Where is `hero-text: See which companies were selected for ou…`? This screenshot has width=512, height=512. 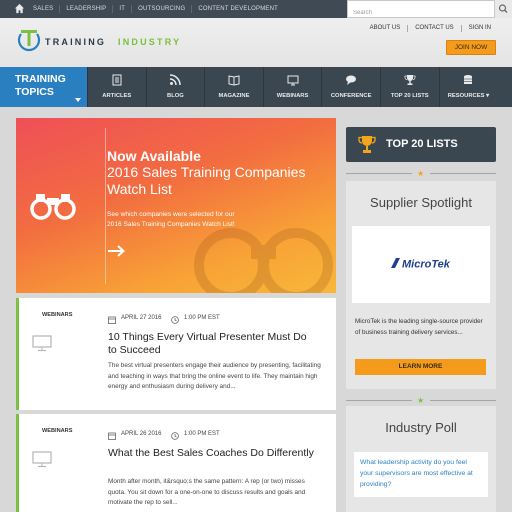
hero-text: See which companies were selected for ou… is located at coordinates (171, 219).